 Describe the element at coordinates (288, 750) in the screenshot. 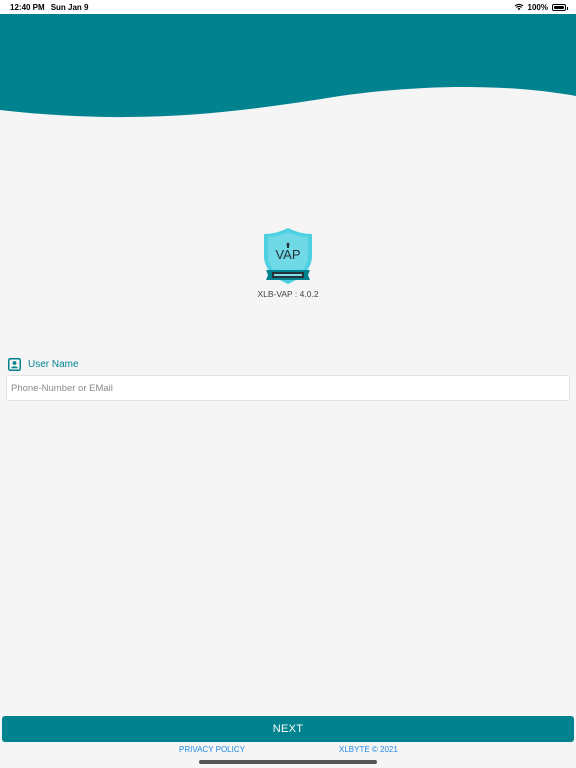

I see `footer: PRIVACY POLICY XLBYTE © 2021` at that location.